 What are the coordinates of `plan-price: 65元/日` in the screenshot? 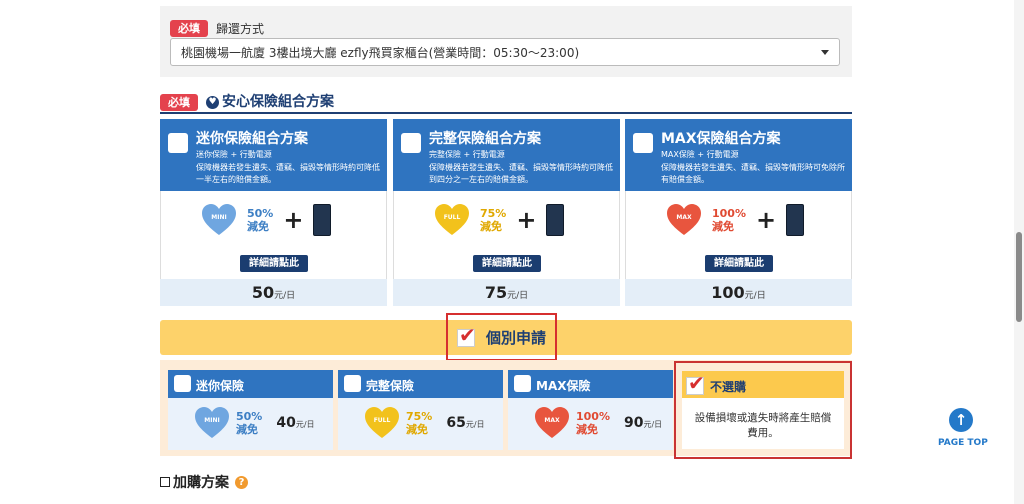 It's located at (465, 423).